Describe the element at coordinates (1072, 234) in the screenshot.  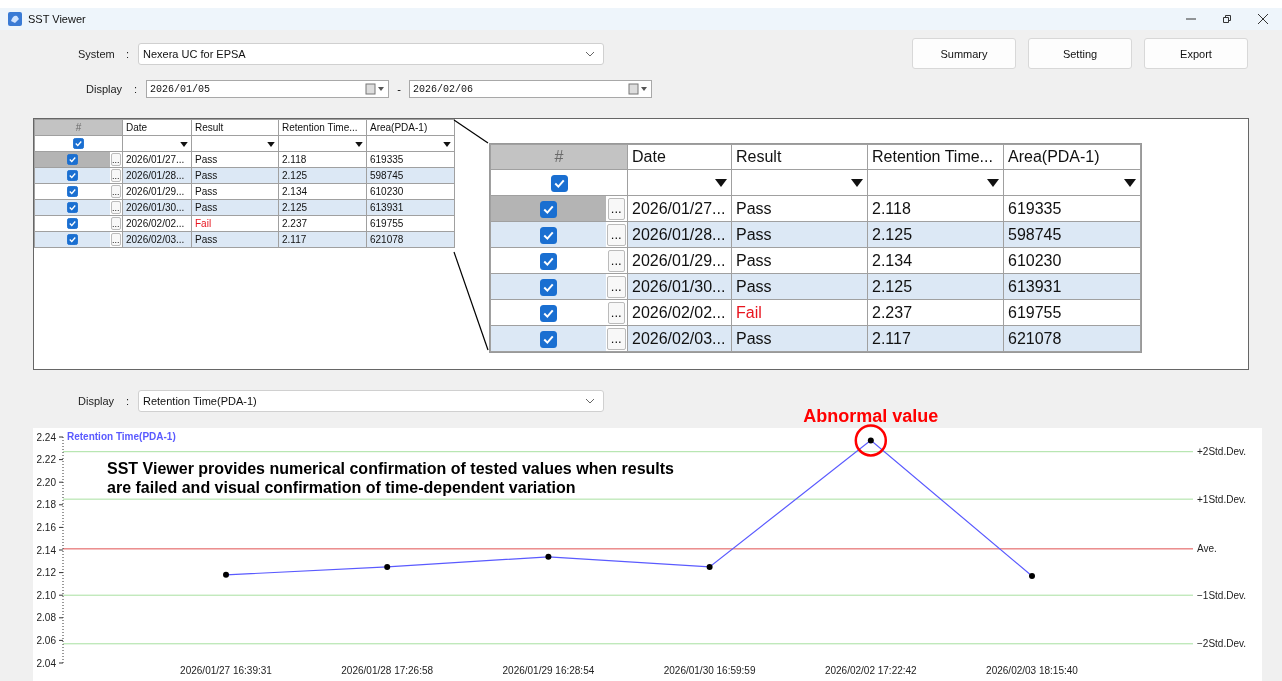
I see `table-cell: 598745` at that location.